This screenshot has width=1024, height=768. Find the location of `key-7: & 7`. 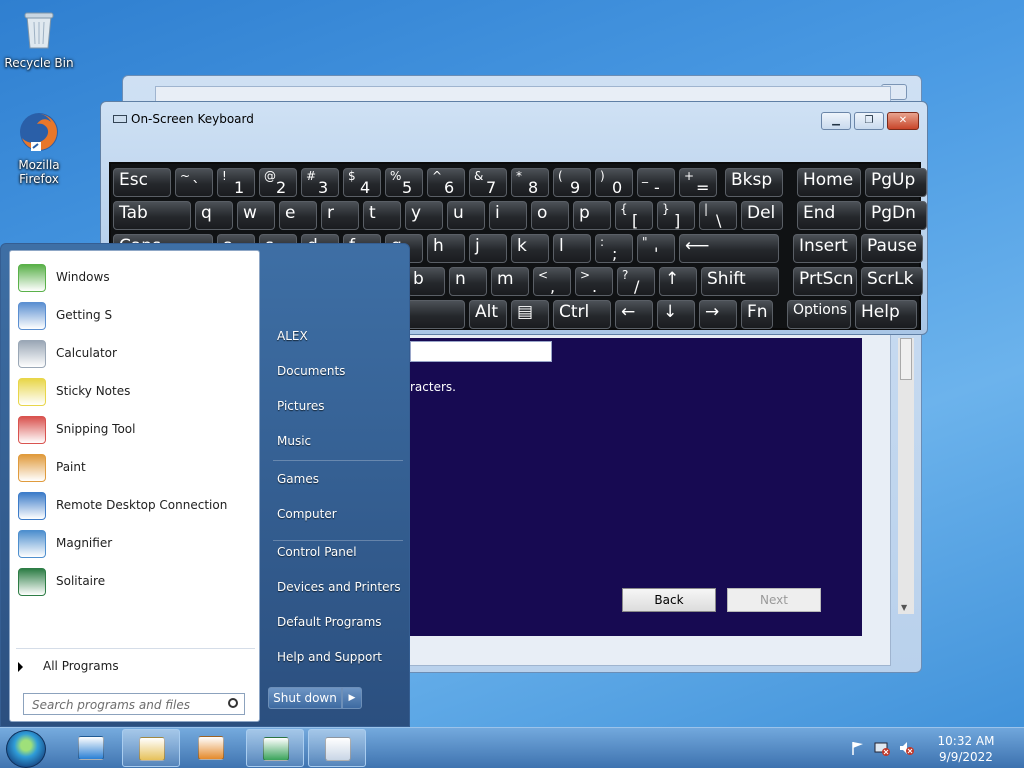

key-7: & 7 is located at coordinates (488, 182).